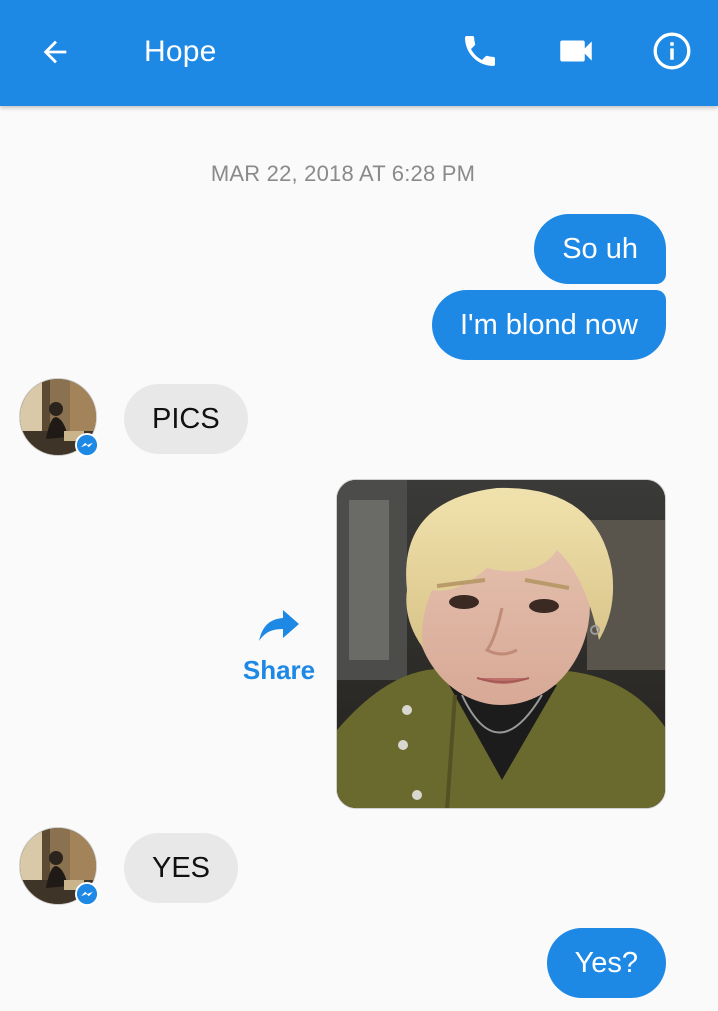 The image size is (718, 1011). Describe the element at coordinates (548, 325) in the screenshot. I see `outgoing-message-bubble: I'm blond now` at that location.